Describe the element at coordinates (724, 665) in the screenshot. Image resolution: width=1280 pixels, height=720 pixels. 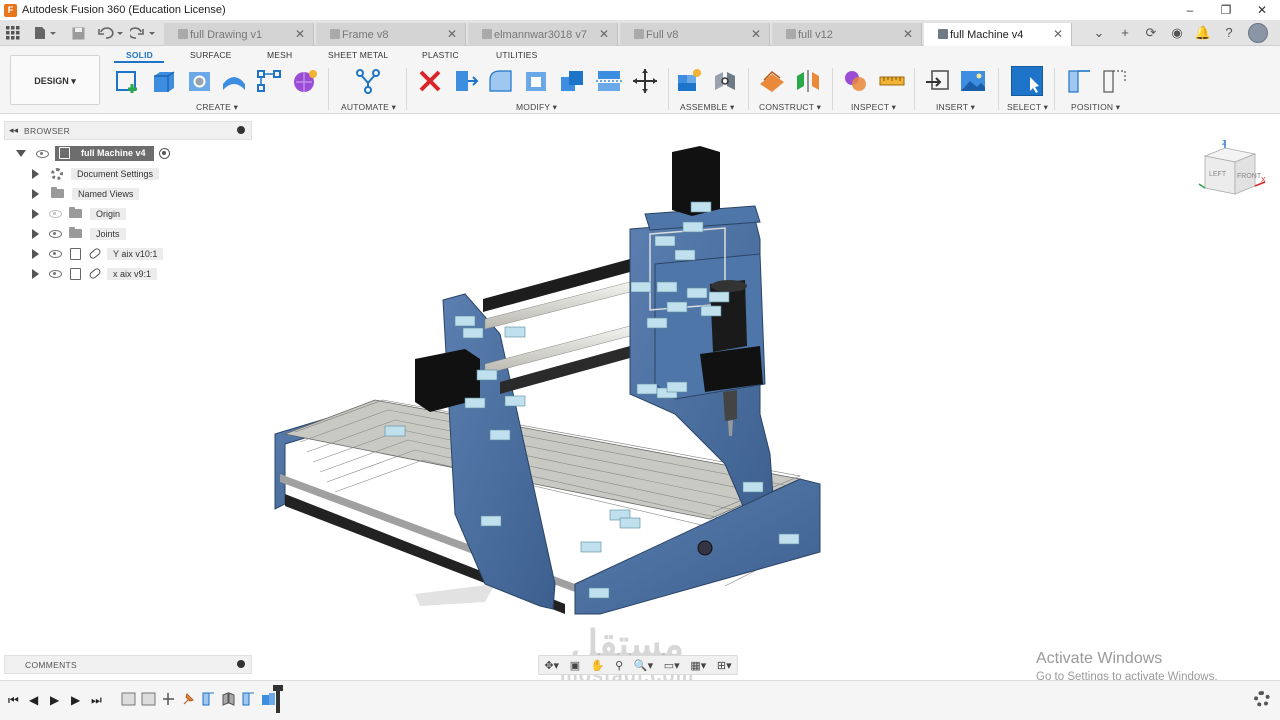
I see `viewports-icon: ⊞▾` at that location.